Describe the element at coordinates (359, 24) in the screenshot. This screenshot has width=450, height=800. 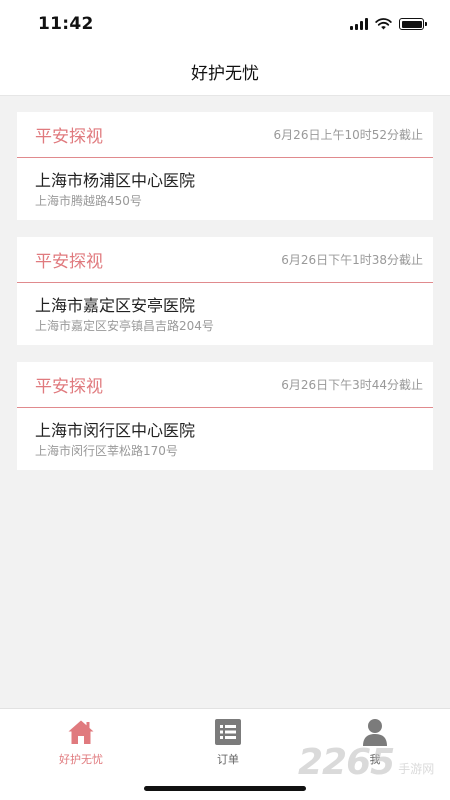
I see `cellular-signal-icon` at that location.